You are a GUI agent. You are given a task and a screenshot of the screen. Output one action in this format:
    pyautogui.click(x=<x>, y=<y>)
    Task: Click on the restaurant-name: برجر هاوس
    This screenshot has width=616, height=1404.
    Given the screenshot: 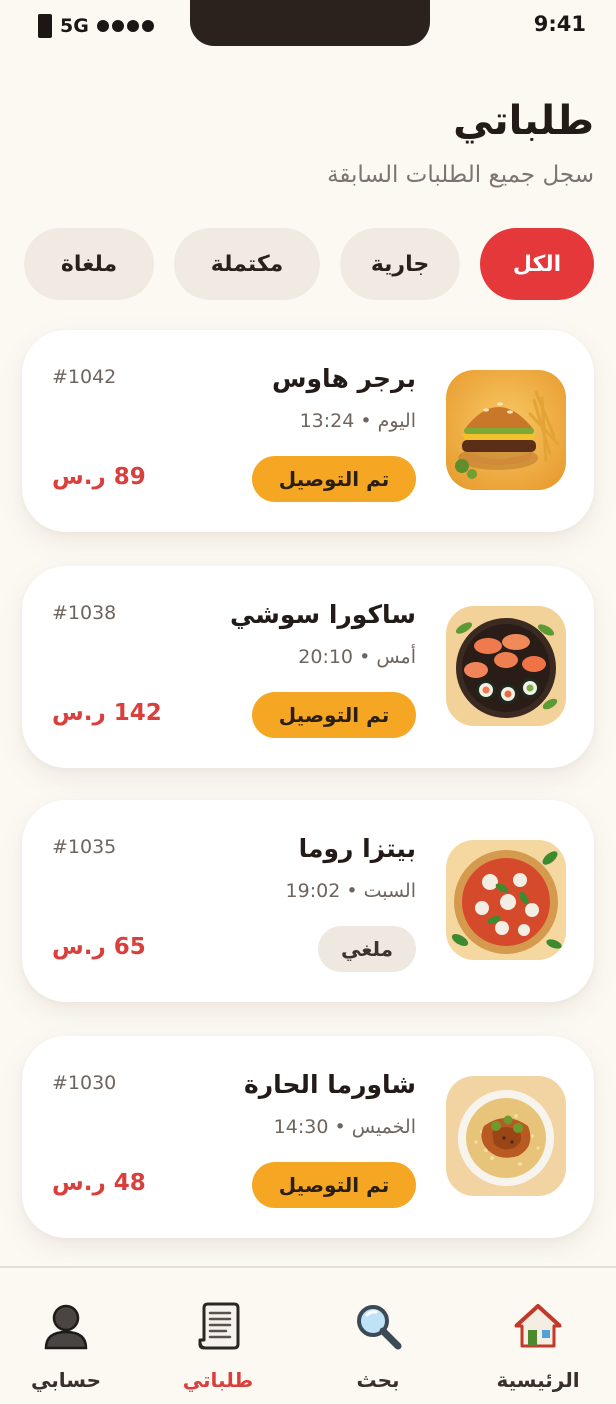 What is the action you would take?
    pyautogui.click(x=344, y=378)
    